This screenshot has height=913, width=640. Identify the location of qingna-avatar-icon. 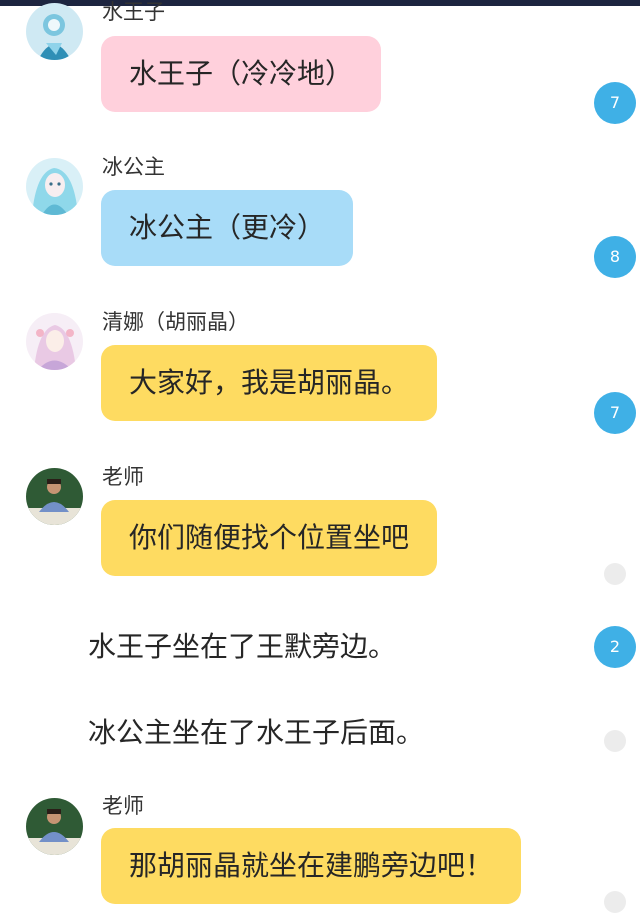
(54, 341).